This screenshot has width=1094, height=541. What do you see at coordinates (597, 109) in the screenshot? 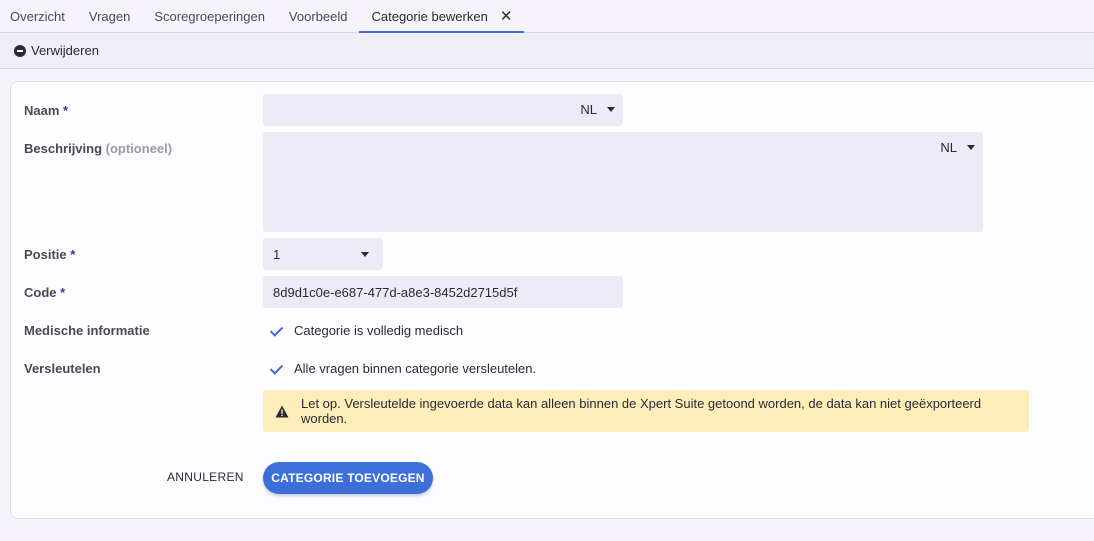
I see `naam-language-select: NL` at bounding box center [597, 109].